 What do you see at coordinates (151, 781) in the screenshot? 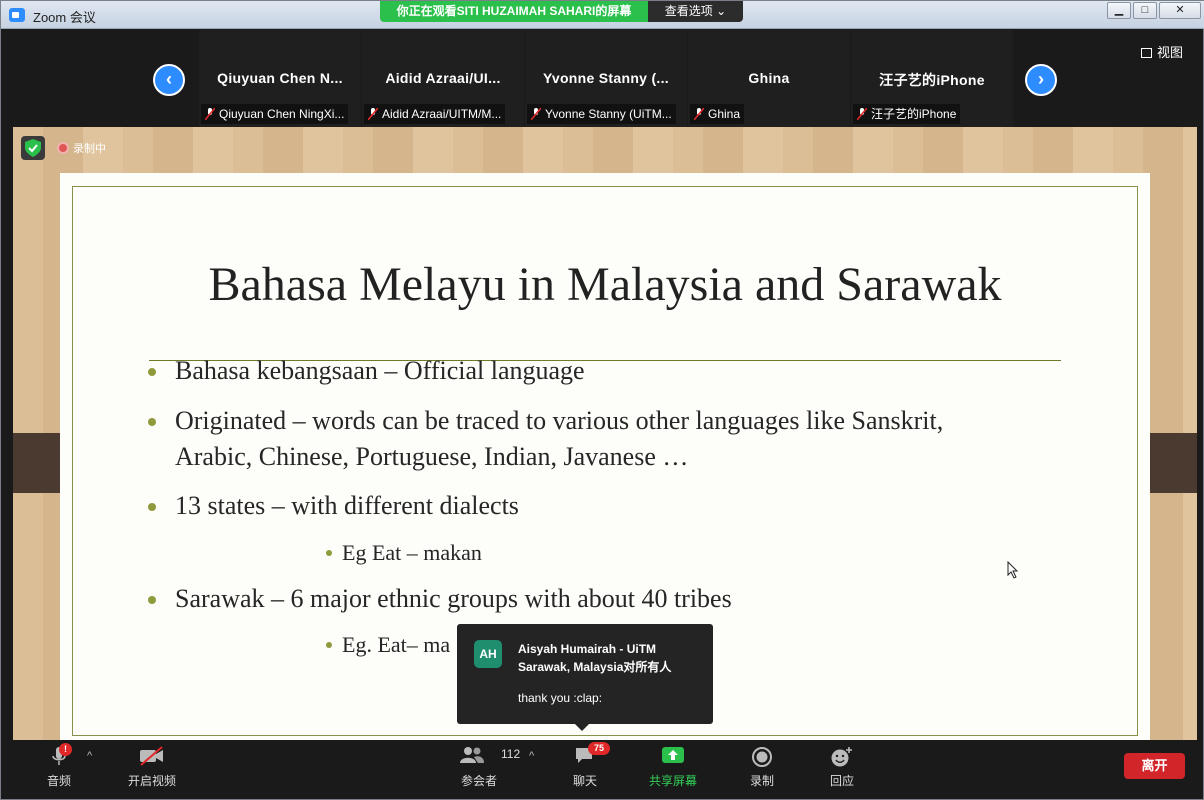
I see `start-video-label: 开启视频` at bounding box center [151, 781].